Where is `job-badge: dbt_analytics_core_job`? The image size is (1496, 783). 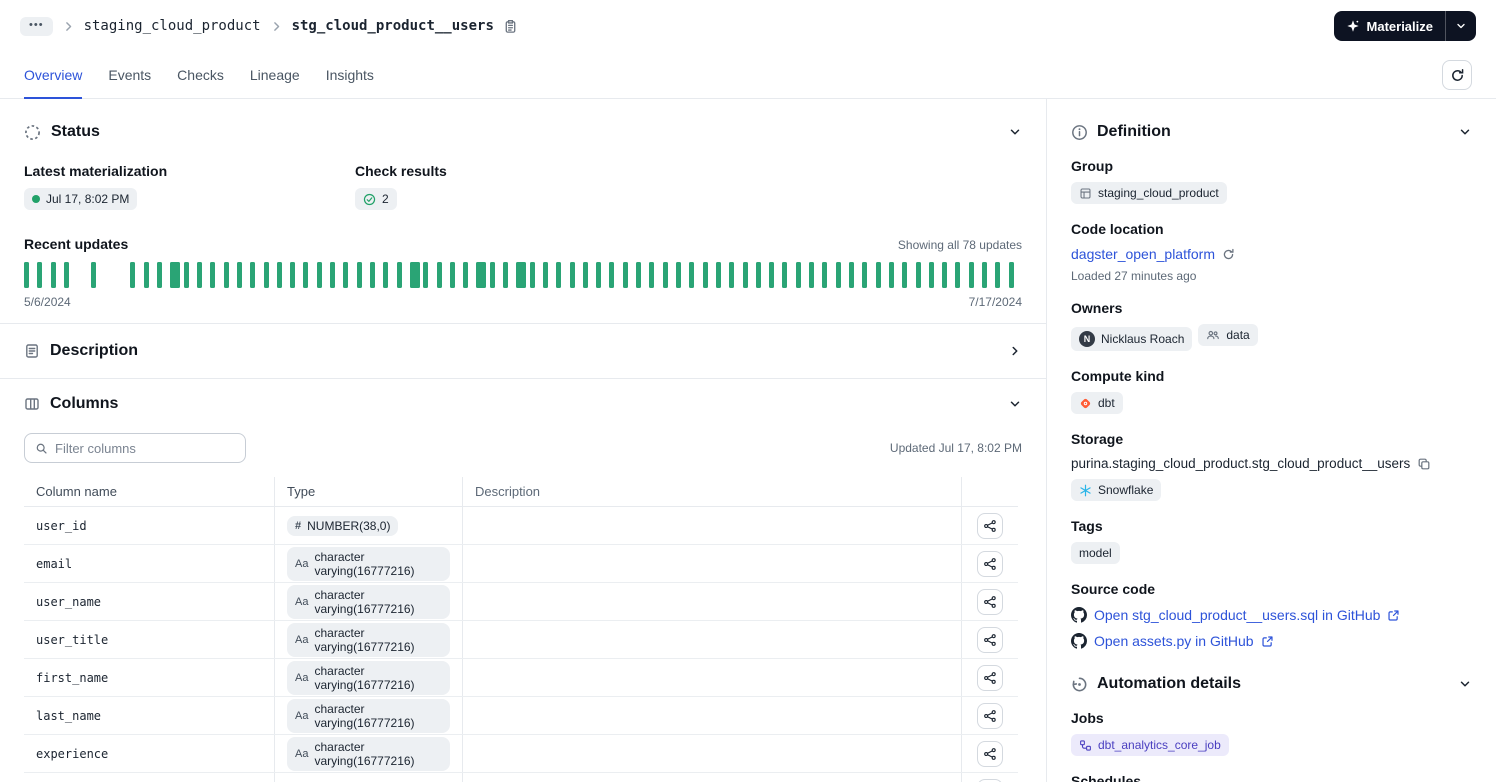 job-badge: dbt_analytics_core_job is located at coordinates (1150, 745).